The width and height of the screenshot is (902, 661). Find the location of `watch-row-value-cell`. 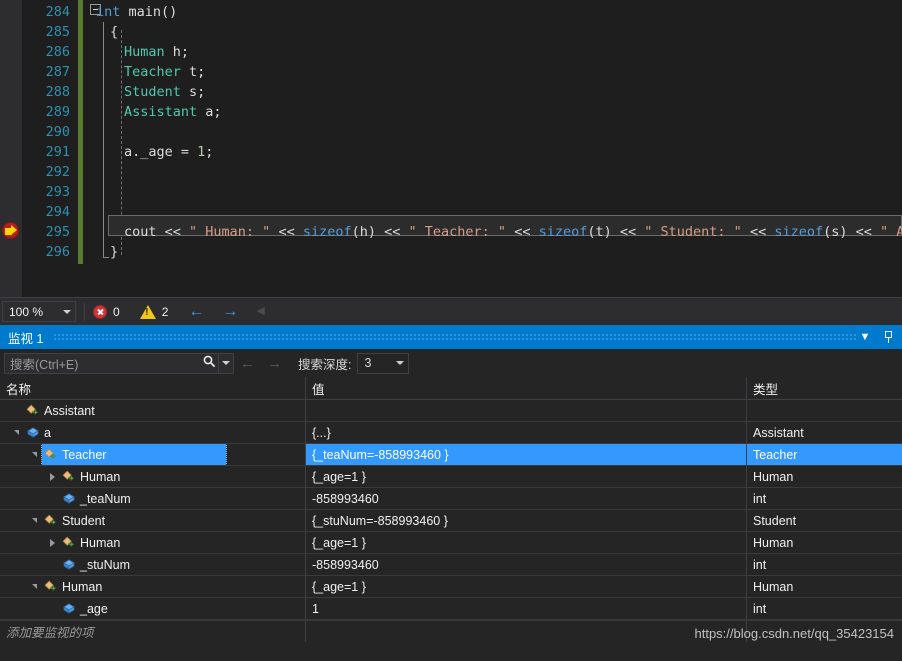

watch-row-value-cell is located at coordinates (526, 410).